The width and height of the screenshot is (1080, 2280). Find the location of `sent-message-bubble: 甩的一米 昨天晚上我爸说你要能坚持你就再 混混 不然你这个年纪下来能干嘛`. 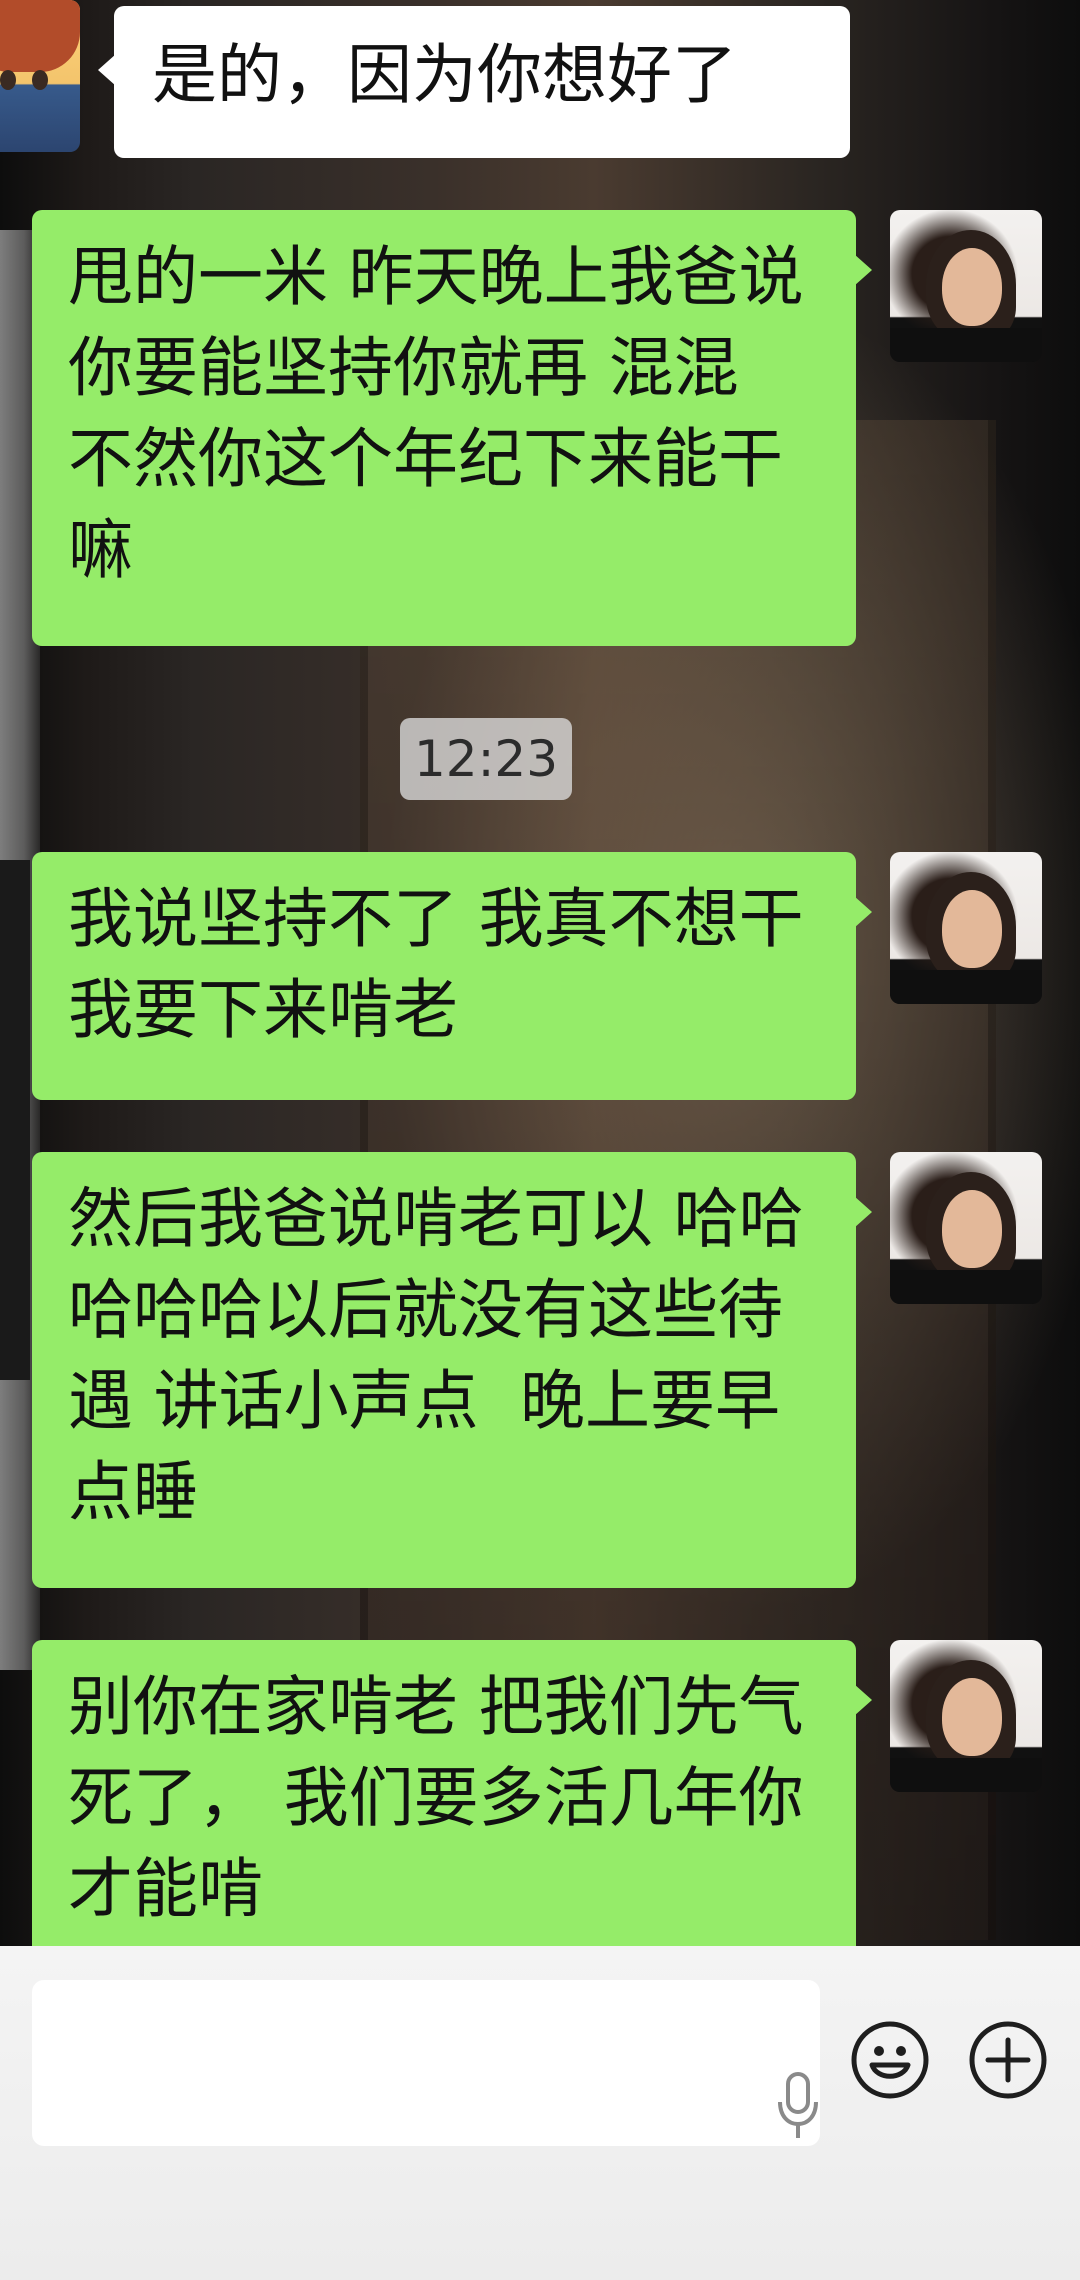

sent-message-bubble: 甩的一米 昨天晚上我爸说你要能坚持你就再 混混 不然你这个年纪下来能干嘛 is located at coordinates (452, 428).